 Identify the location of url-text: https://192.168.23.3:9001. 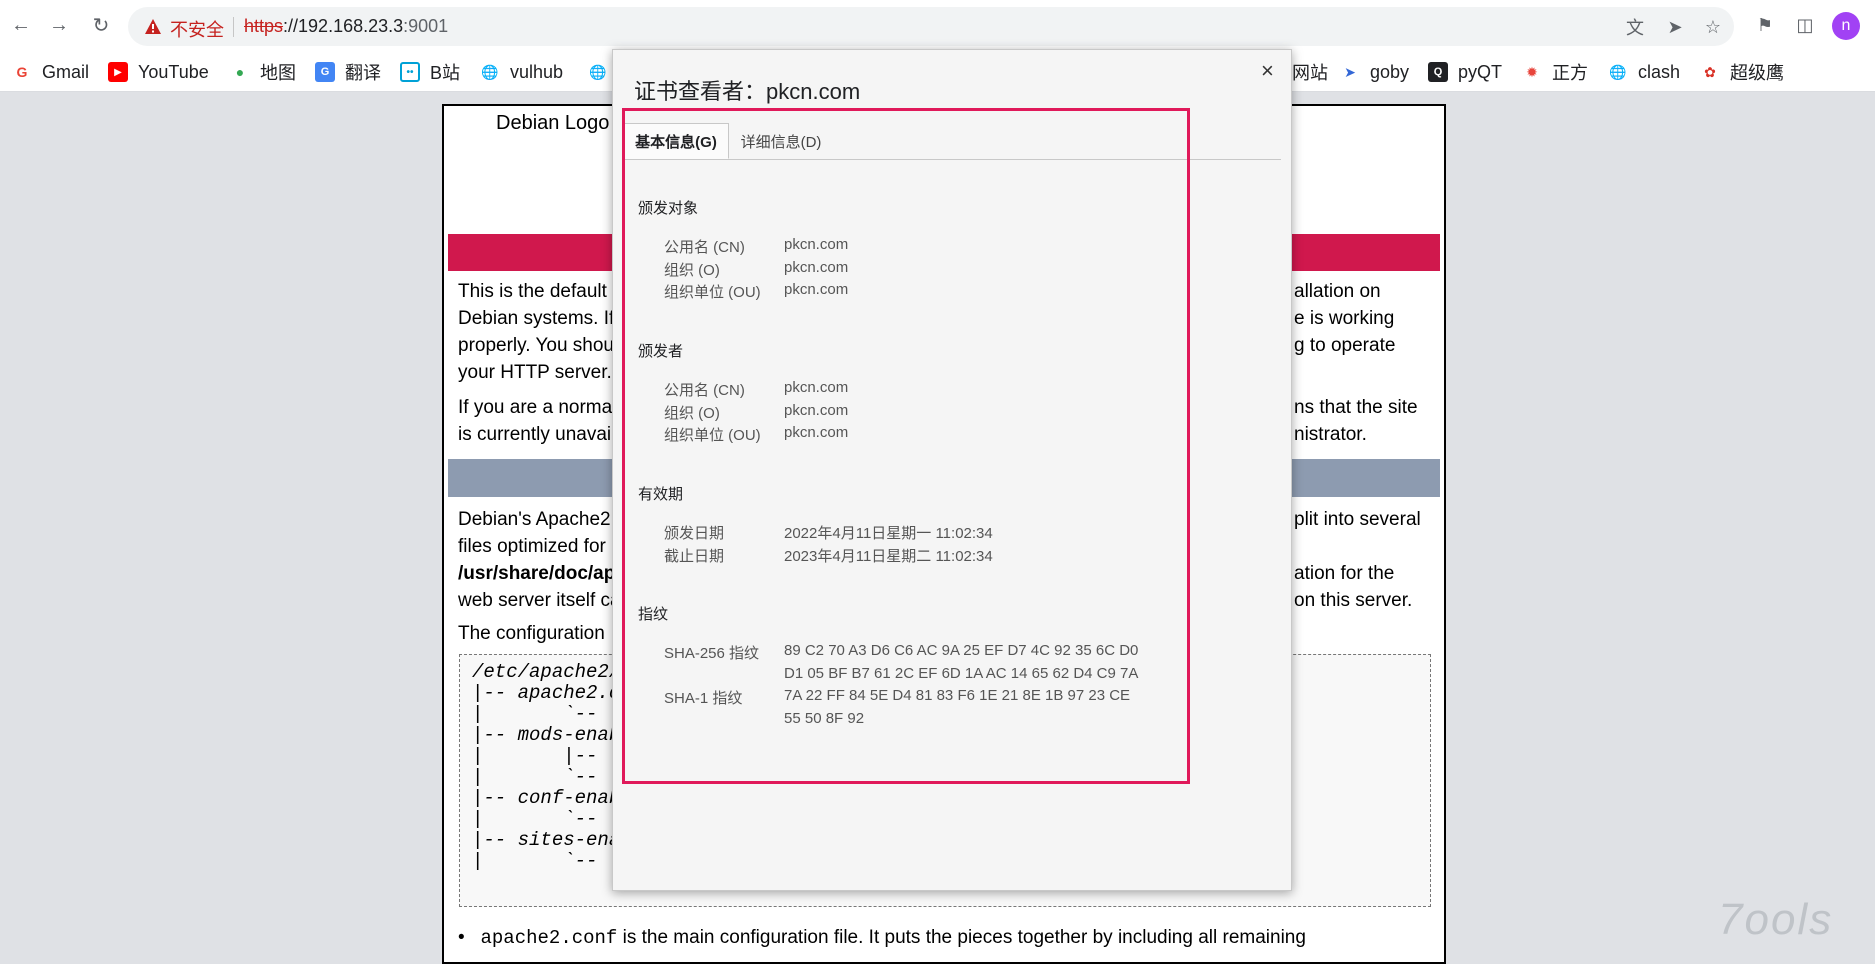
(346, 26).